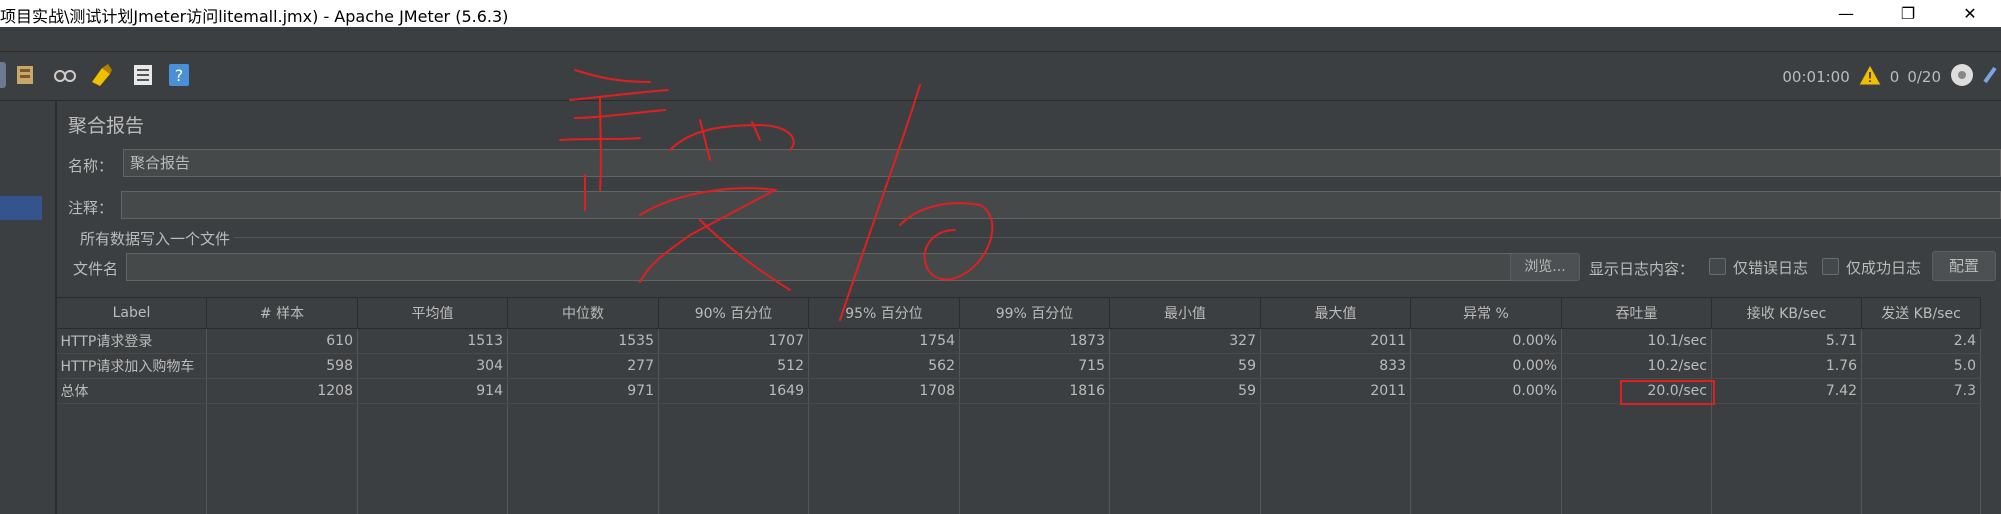 The width and height of the screenshot is (2001, 514). Describe the element at coordinates (1636, 366) in the screenshot. I see `table-cell: 10.2/sec` at that location.